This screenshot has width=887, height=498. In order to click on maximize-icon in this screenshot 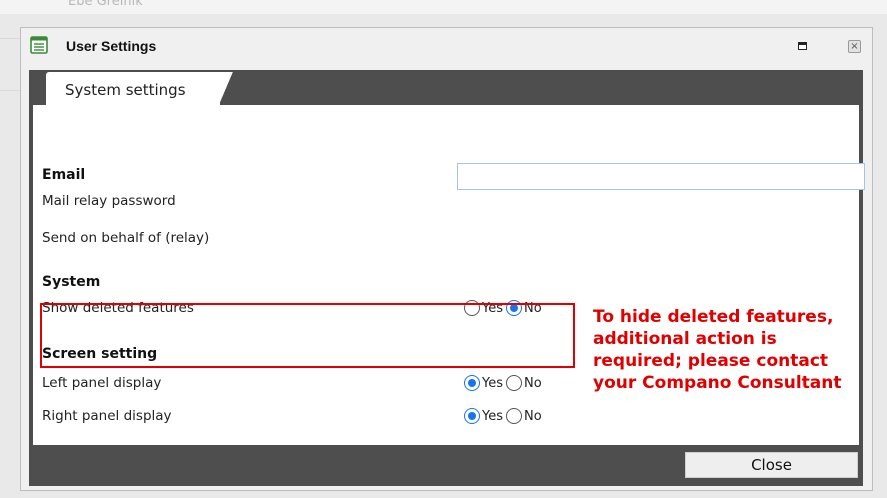, I will do `click(802, 46)`.